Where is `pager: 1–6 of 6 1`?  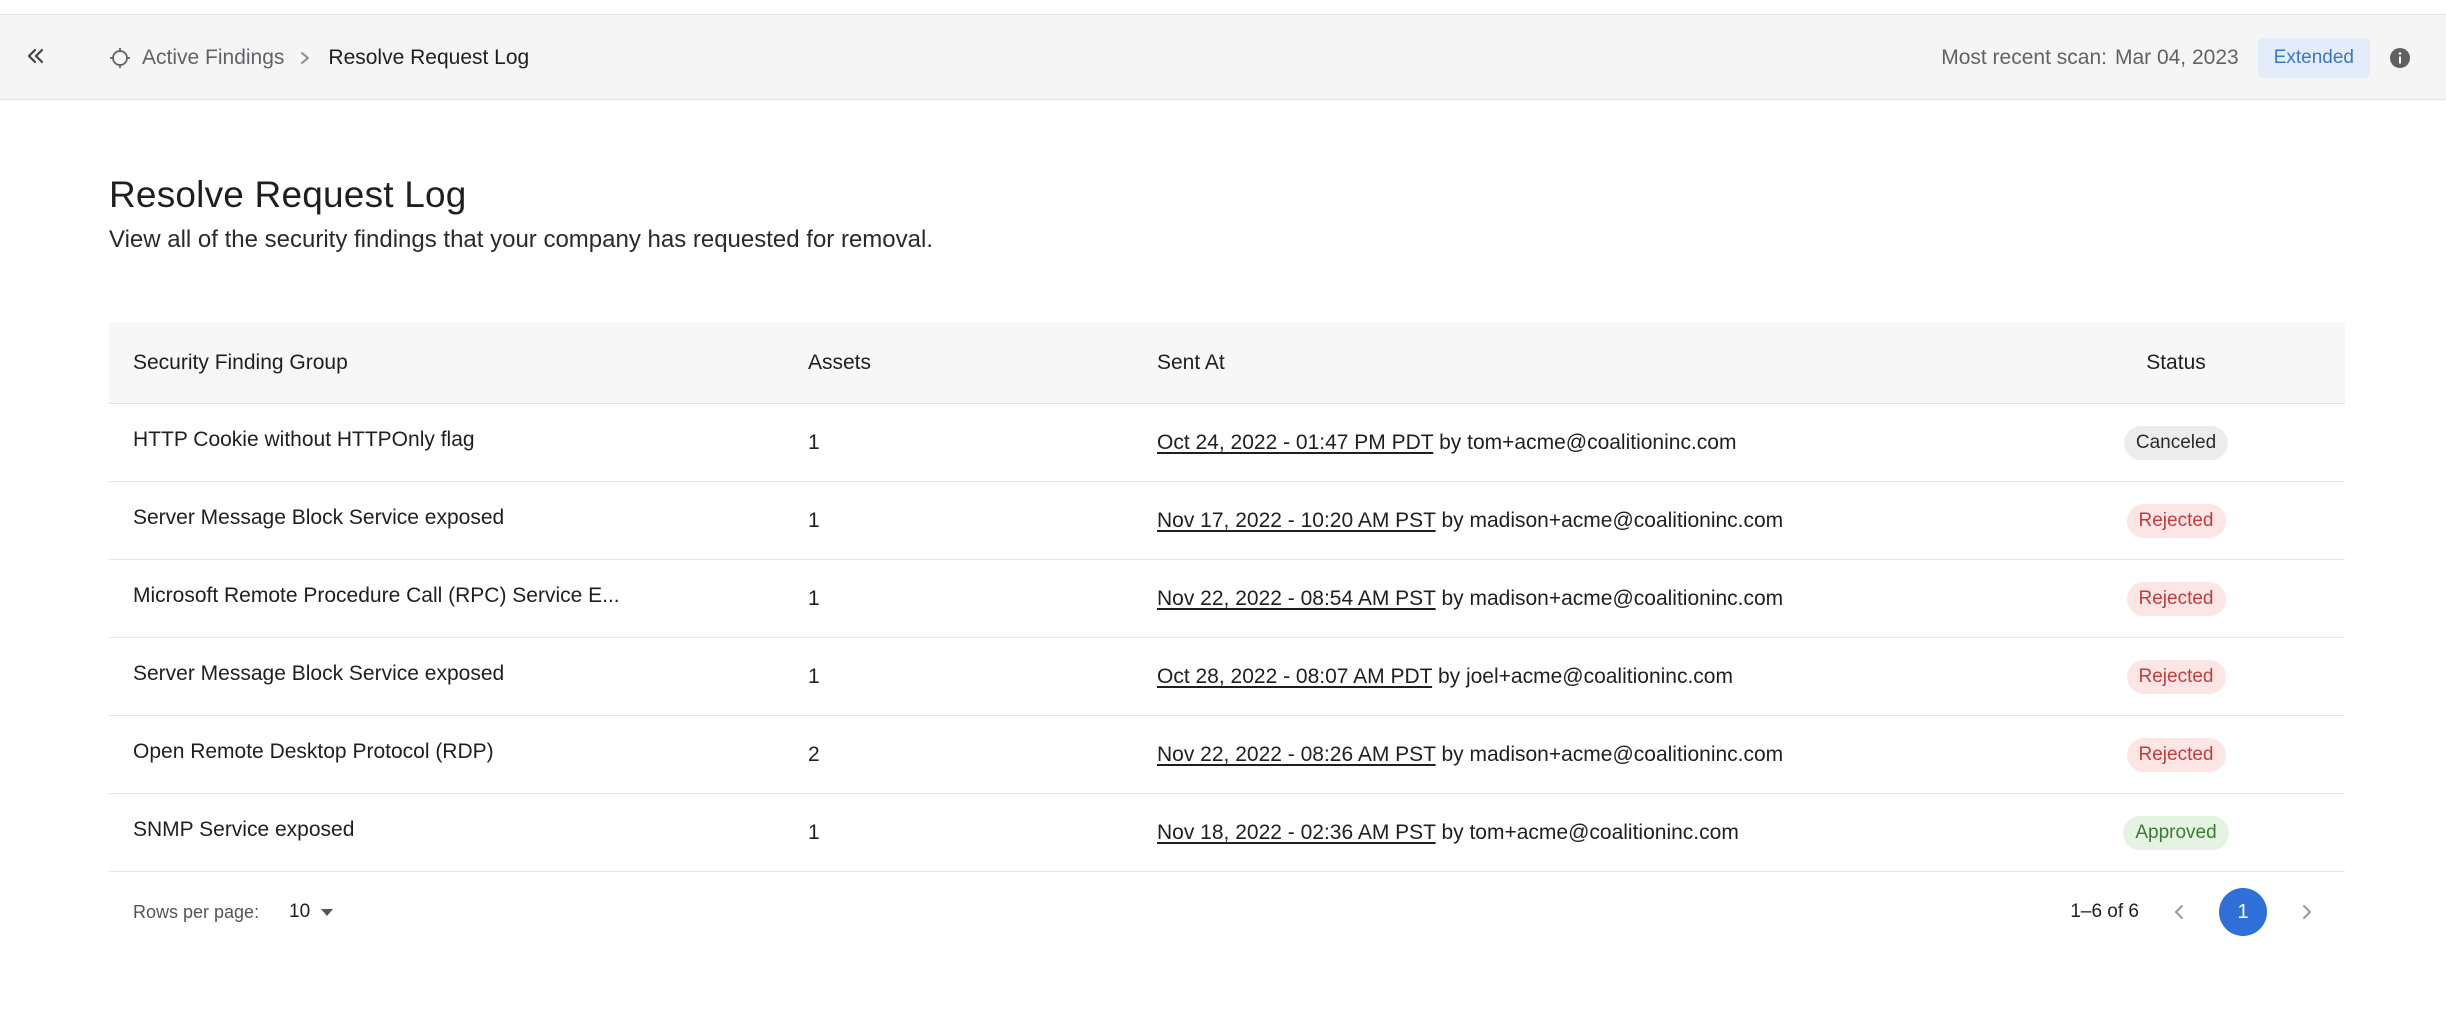
pager: 1–6 of 6 1 is located at coordinates (2197, 912).